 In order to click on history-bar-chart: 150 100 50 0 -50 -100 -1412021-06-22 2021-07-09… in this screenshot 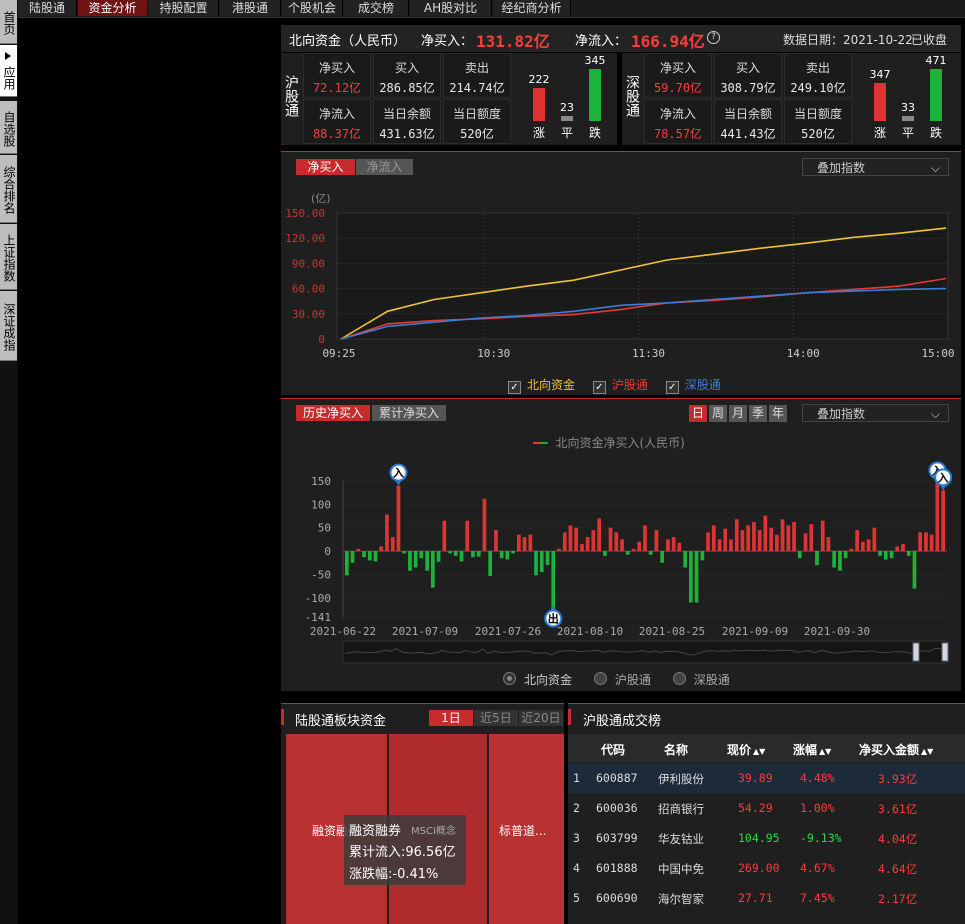, I will do `click(629, 562)`.